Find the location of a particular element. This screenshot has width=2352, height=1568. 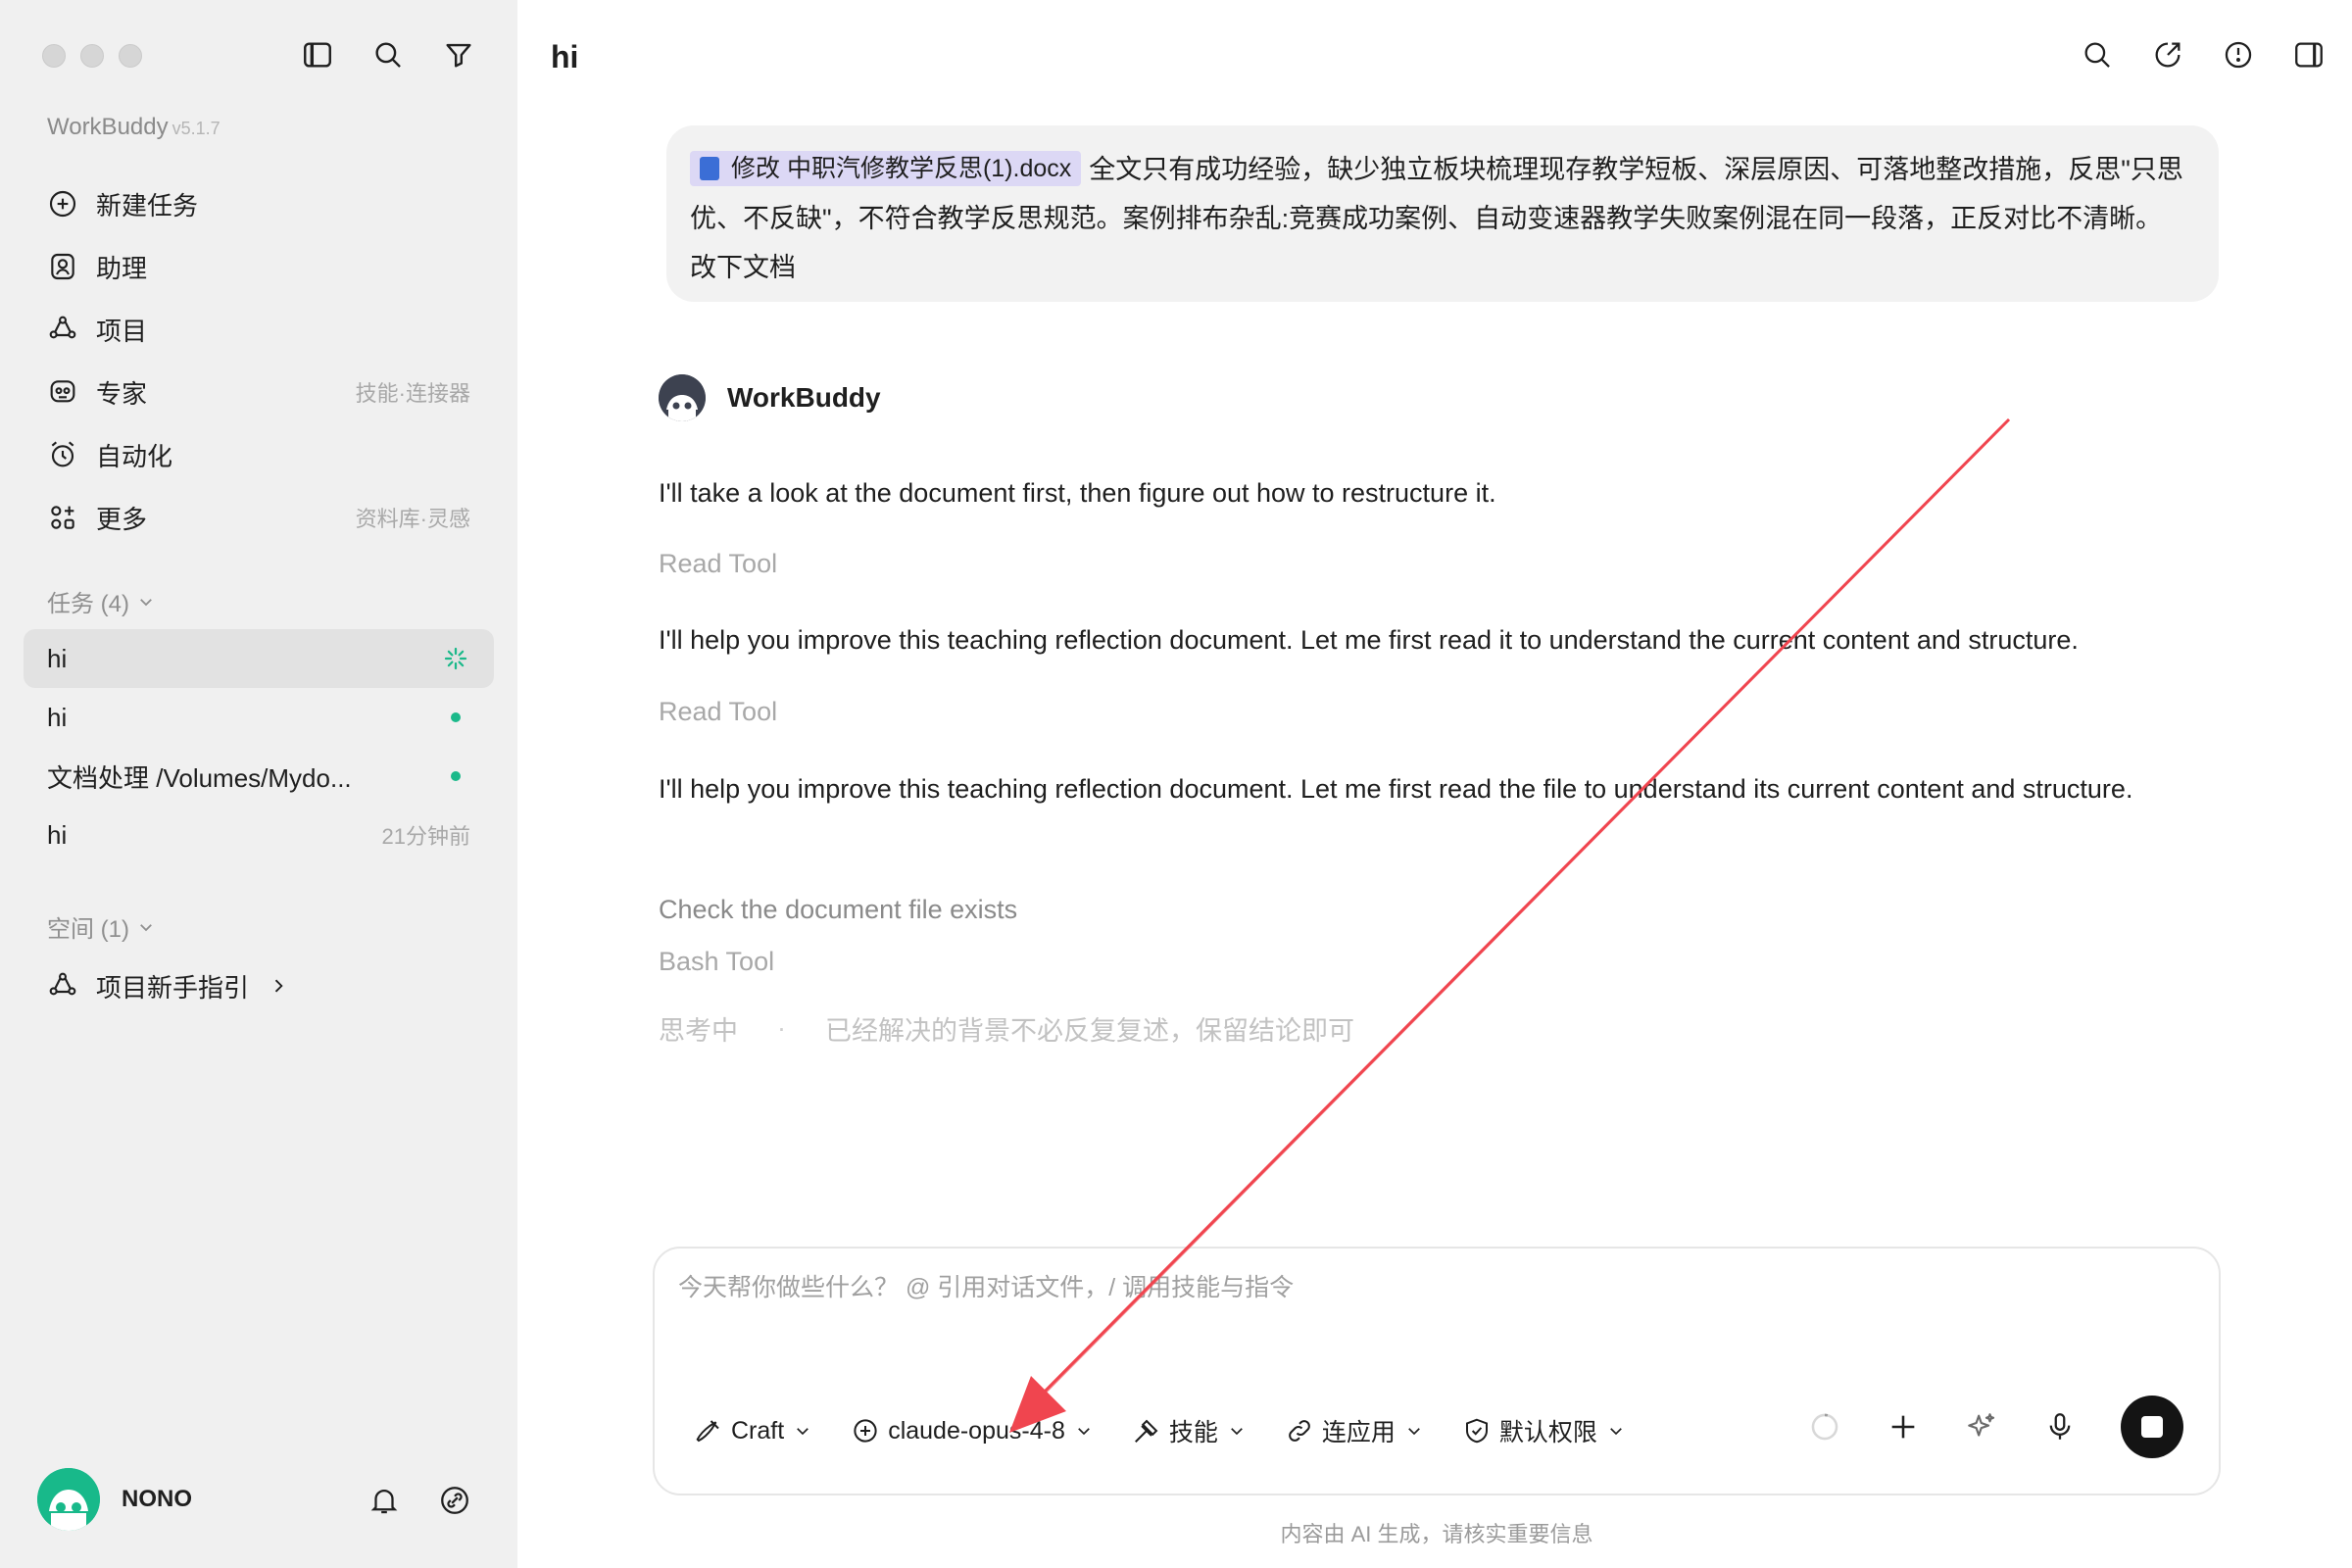

skills-selector: 技能 is located at coordinates (1189, 1430).